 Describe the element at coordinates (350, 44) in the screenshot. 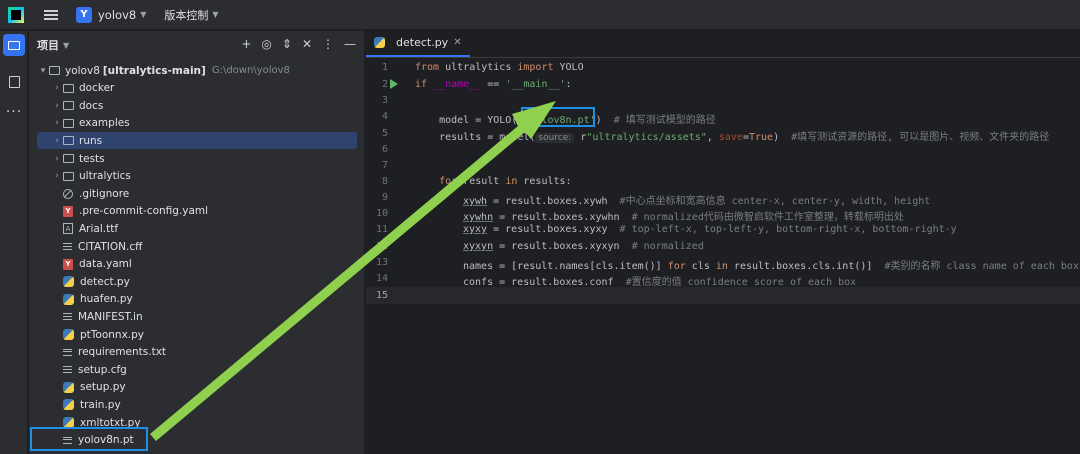

I see `hide-icon: —` at that location.